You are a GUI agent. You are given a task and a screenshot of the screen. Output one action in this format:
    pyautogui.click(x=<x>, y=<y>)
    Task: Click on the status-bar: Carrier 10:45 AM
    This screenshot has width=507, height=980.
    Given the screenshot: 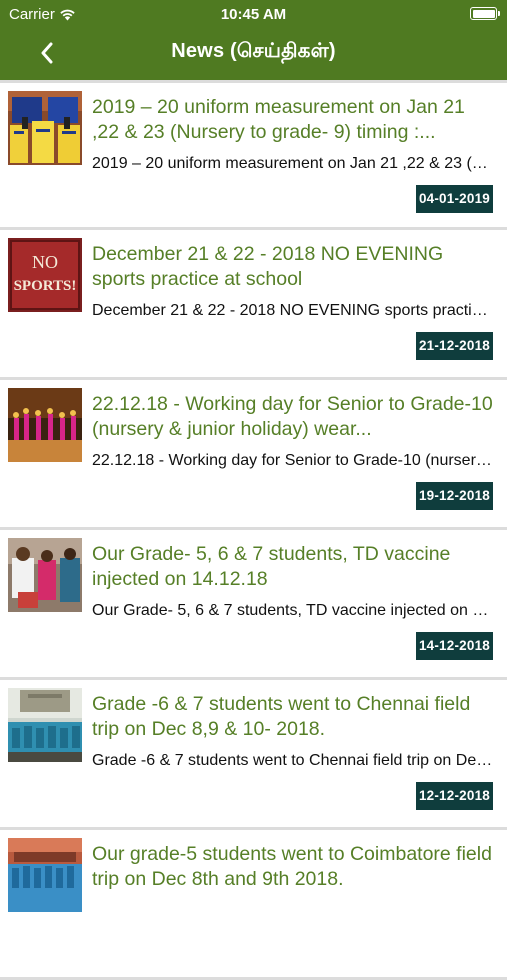 What is the action you would take?
    pyautogui.click(x=253, y=14)
    